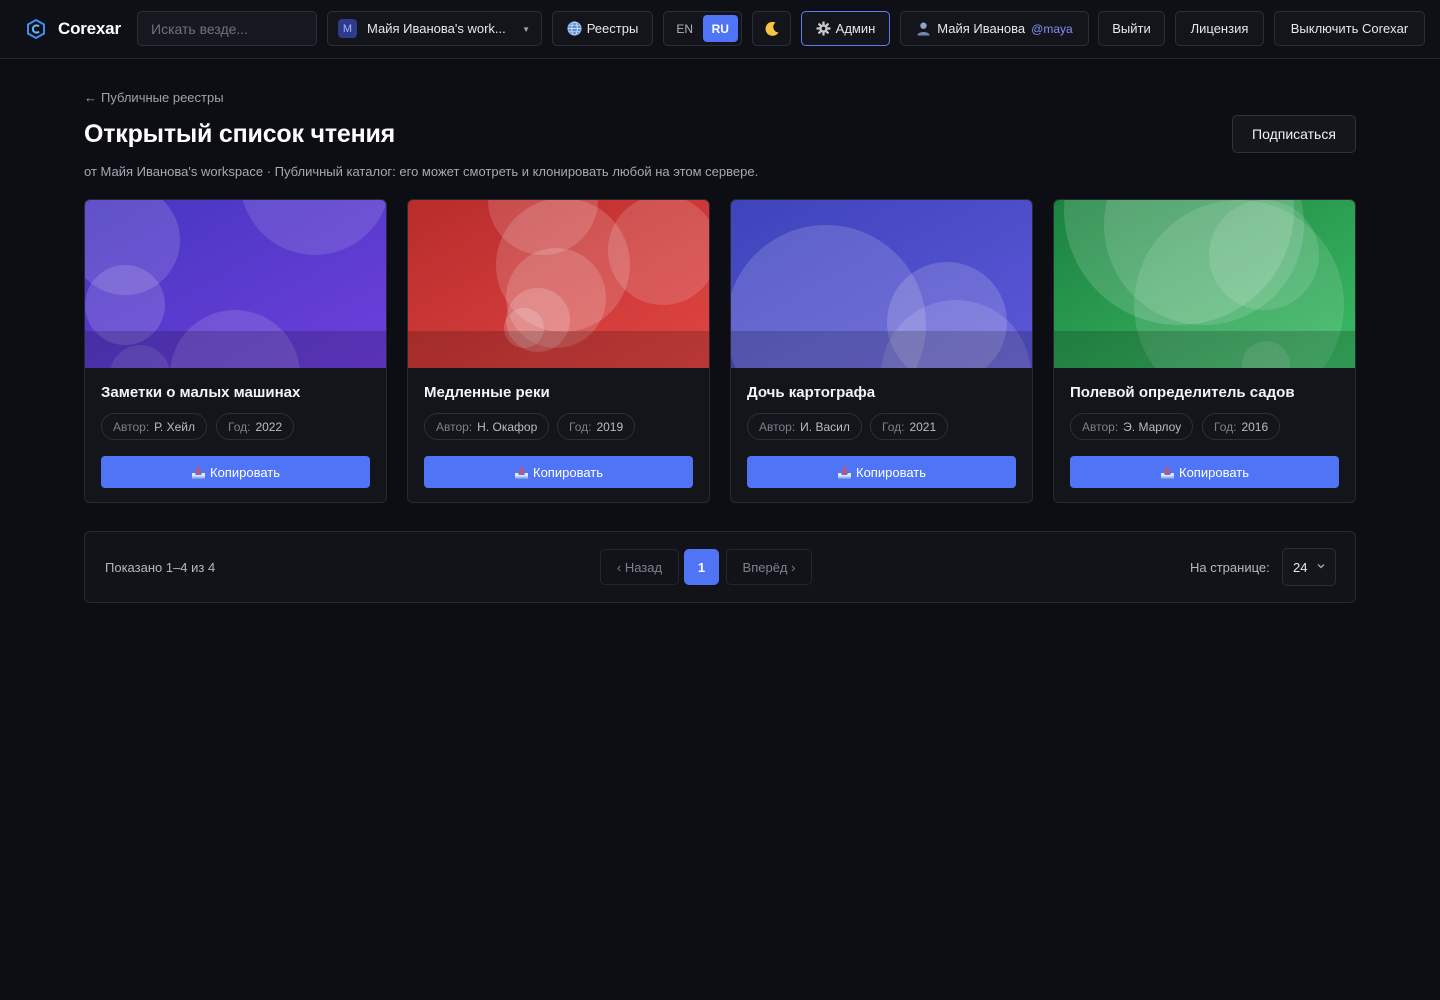 The image size is (1440, 1000). Describe the element at coordinates (574, 28) in the screenshot. I see `globe-icon` at that location.